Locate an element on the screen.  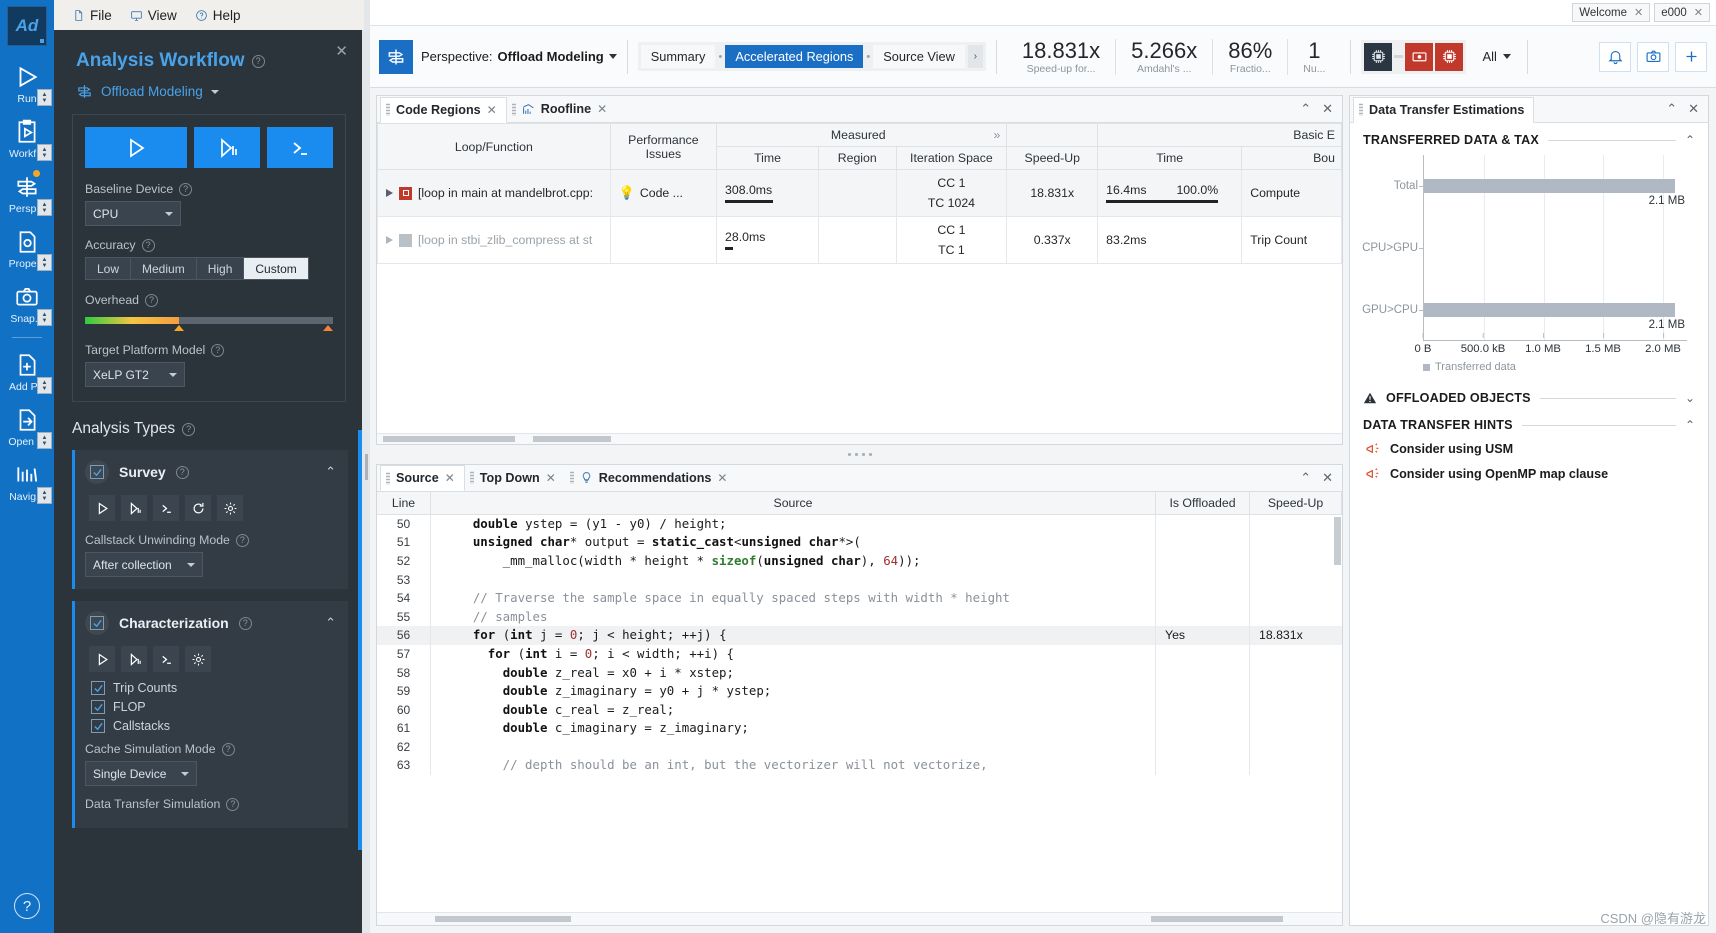
horizontal-splitter is located at coordinates (859, 454).